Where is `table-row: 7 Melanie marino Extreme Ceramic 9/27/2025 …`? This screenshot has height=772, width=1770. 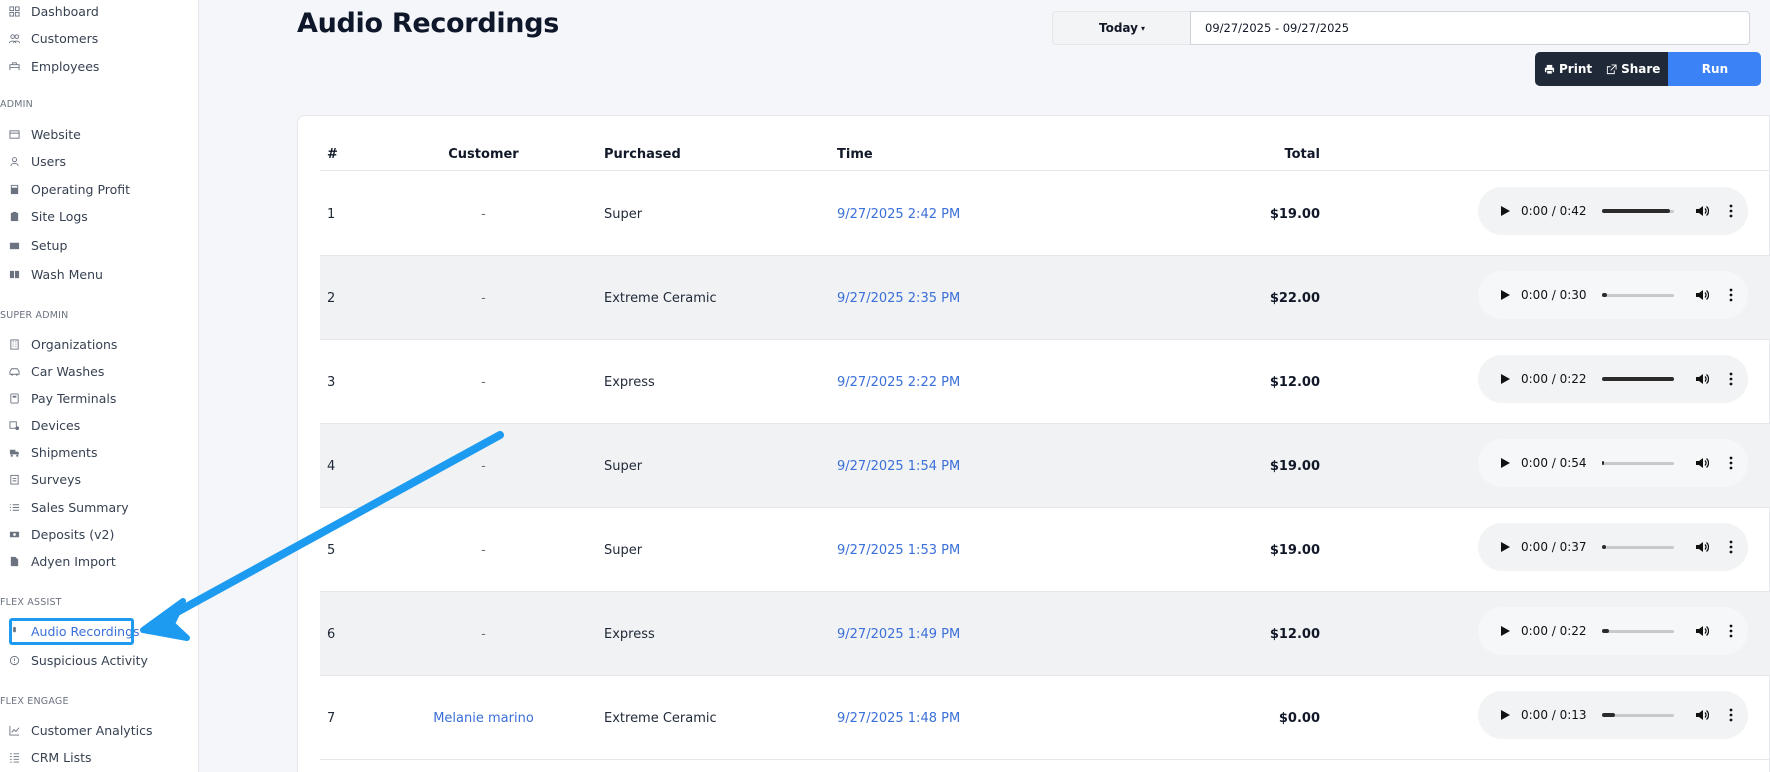 table-row: 7 Melanie marino Extreme Ceramic 9/27/2025 … is located at coordinates (1045, 718).